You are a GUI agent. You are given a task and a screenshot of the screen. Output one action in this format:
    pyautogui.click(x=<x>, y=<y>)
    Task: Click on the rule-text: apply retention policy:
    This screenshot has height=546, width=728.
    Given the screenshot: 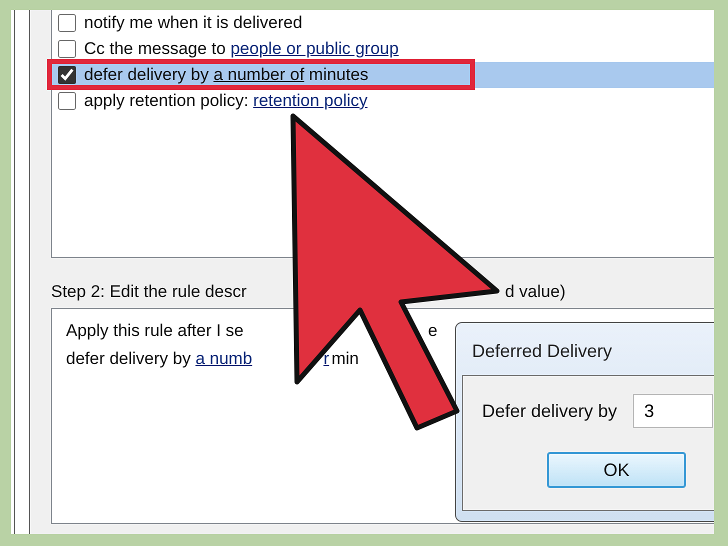 What is the action you would take?
    pyautogui.click(x=167, y=100)
    